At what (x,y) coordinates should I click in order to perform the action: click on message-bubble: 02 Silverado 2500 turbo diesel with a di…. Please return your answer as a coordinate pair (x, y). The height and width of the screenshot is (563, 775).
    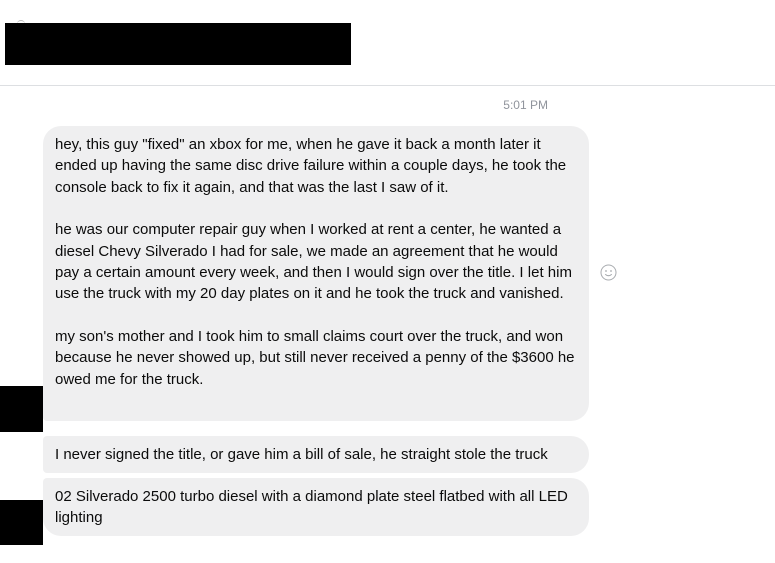
    Looking at the image, I should click on (316, 507).